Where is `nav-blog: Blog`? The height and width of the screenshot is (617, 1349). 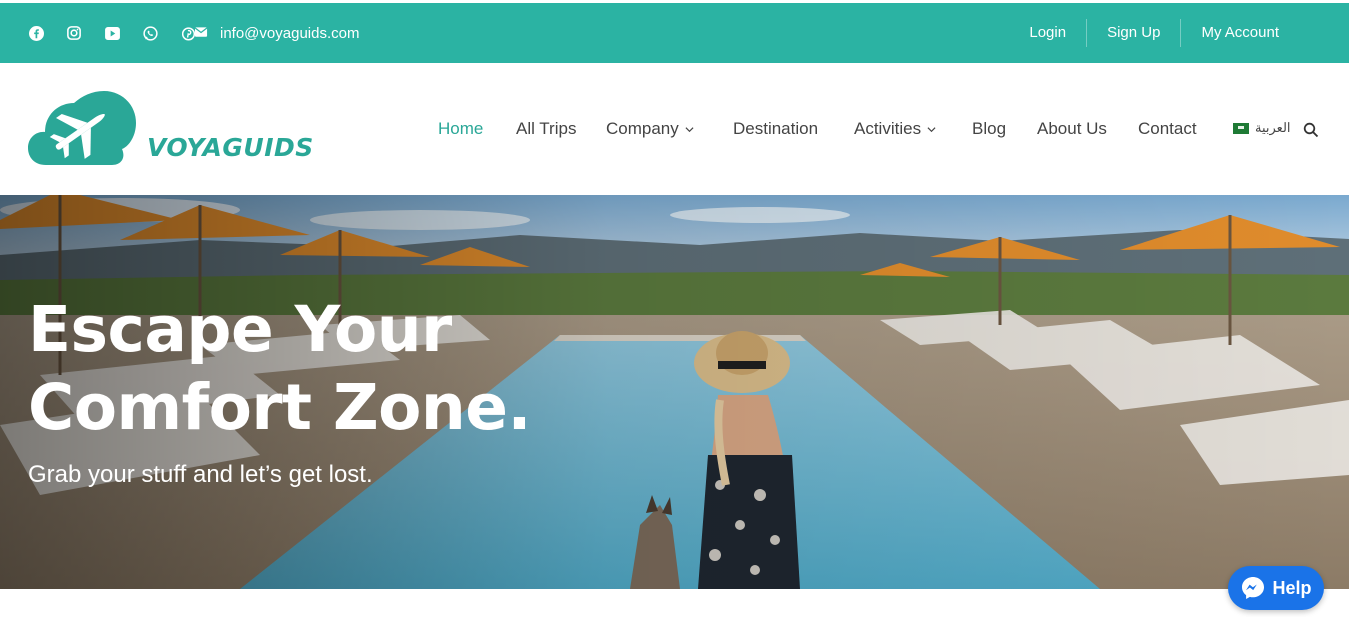 nav-blog: Blog is located at coordinates (989, 129).